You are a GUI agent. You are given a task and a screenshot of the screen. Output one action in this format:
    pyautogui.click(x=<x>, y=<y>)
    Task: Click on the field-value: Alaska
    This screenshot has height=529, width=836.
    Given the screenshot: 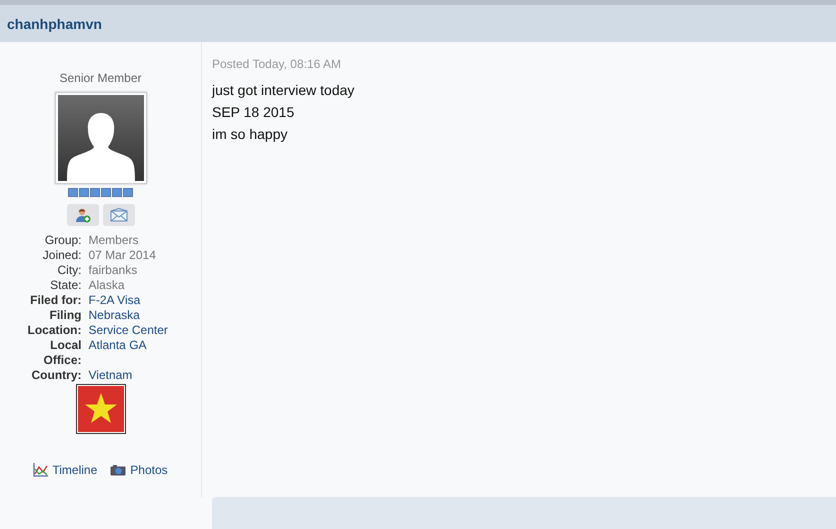 What is the action you would take?
    pyautogui.click(x=107, y=285)
    